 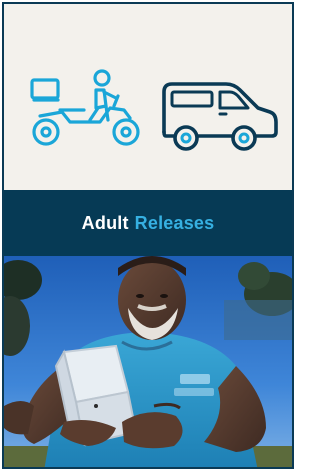 What do you see at coordinates (105, 222) in the screenshot?
I see `title-word-adult: Adult` at bounding box center [105, 222].